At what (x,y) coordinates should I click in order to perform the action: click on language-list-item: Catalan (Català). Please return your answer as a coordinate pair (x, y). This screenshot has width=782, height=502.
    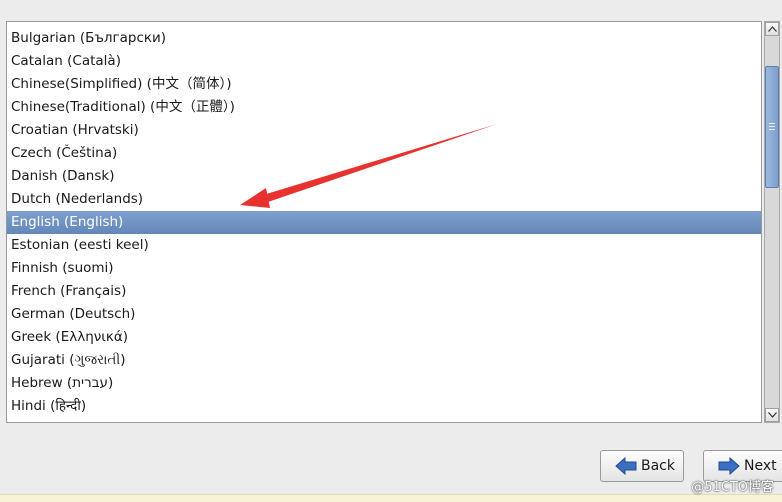
    Looking at the image, I should click on (384, 61).